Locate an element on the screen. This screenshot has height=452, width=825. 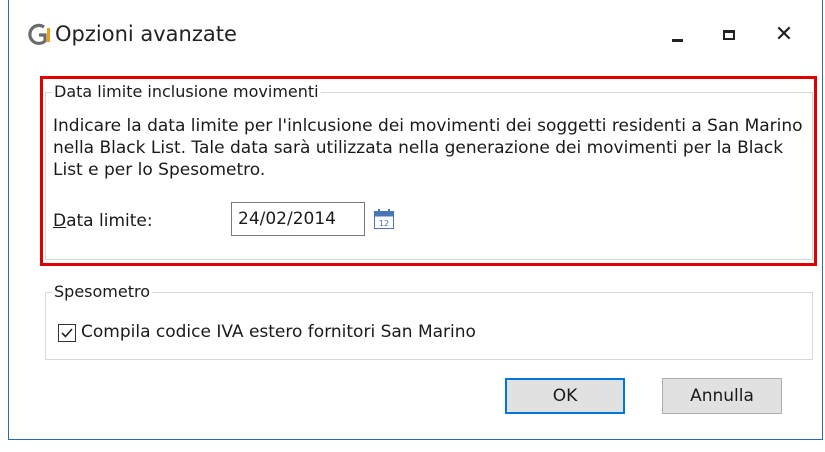
cancel-button: Annulla is located at coordinates (722, 396).